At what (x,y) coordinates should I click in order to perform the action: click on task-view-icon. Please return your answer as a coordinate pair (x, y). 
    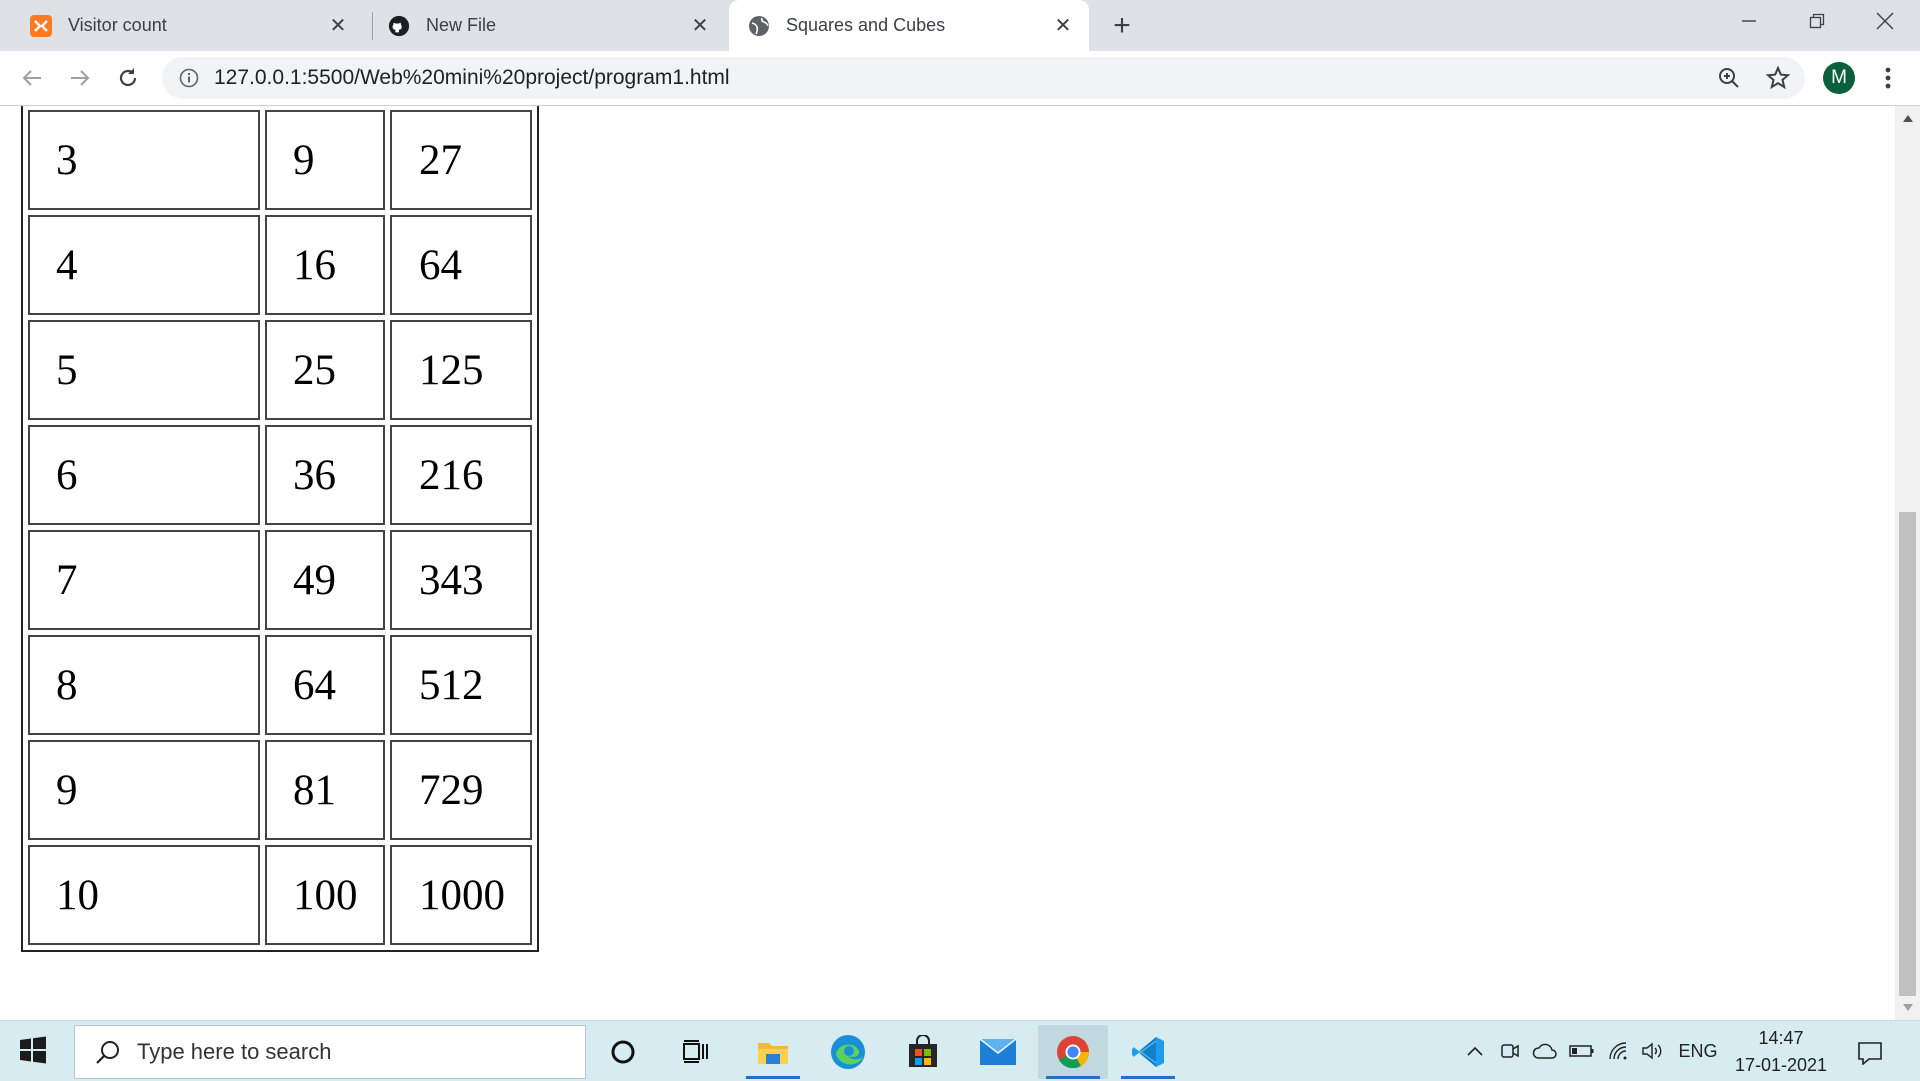
    Looking at the image, I should click on (696, 1052).